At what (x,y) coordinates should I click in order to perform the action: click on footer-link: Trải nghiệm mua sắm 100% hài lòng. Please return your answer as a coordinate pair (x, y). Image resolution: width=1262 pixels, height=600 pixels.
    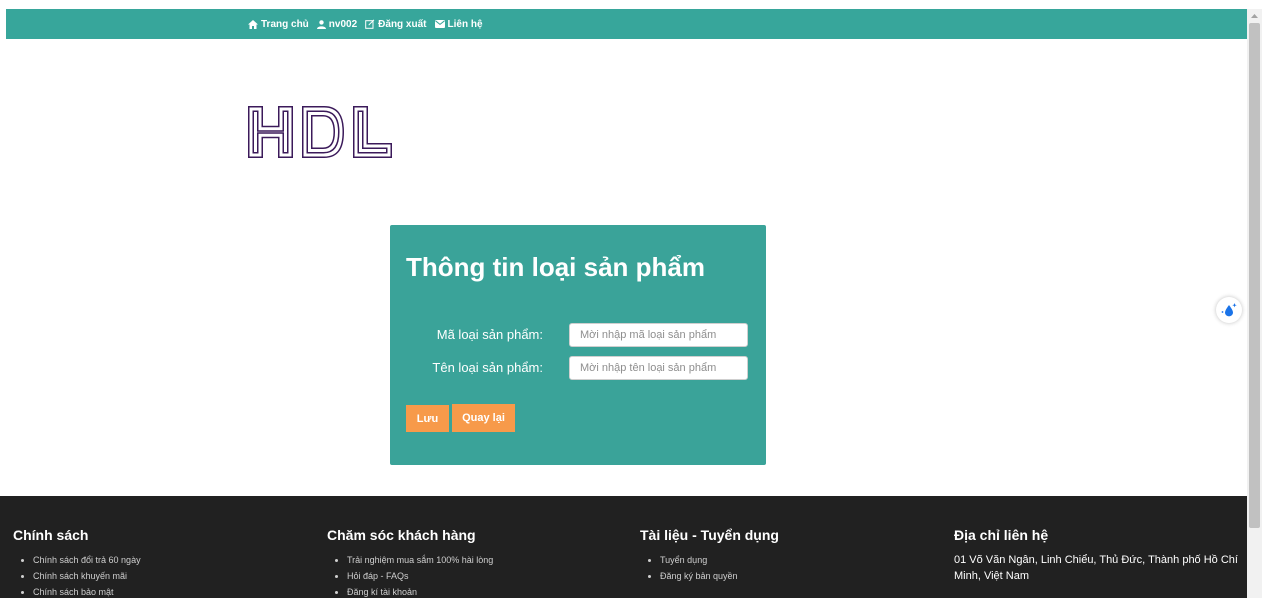
    Looking at the image, I should click on (420, 560).